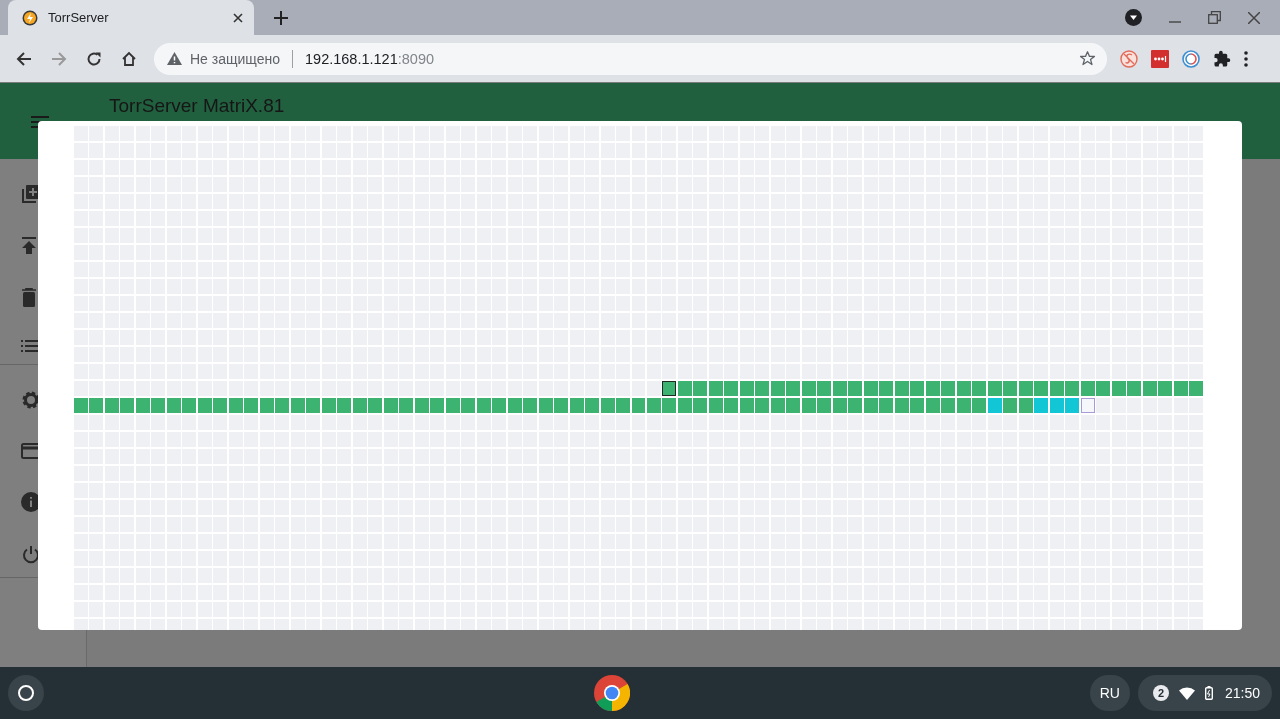 This screenshot has height=719, width=1280. I want to click on restore-icon, so click(1214, 17).